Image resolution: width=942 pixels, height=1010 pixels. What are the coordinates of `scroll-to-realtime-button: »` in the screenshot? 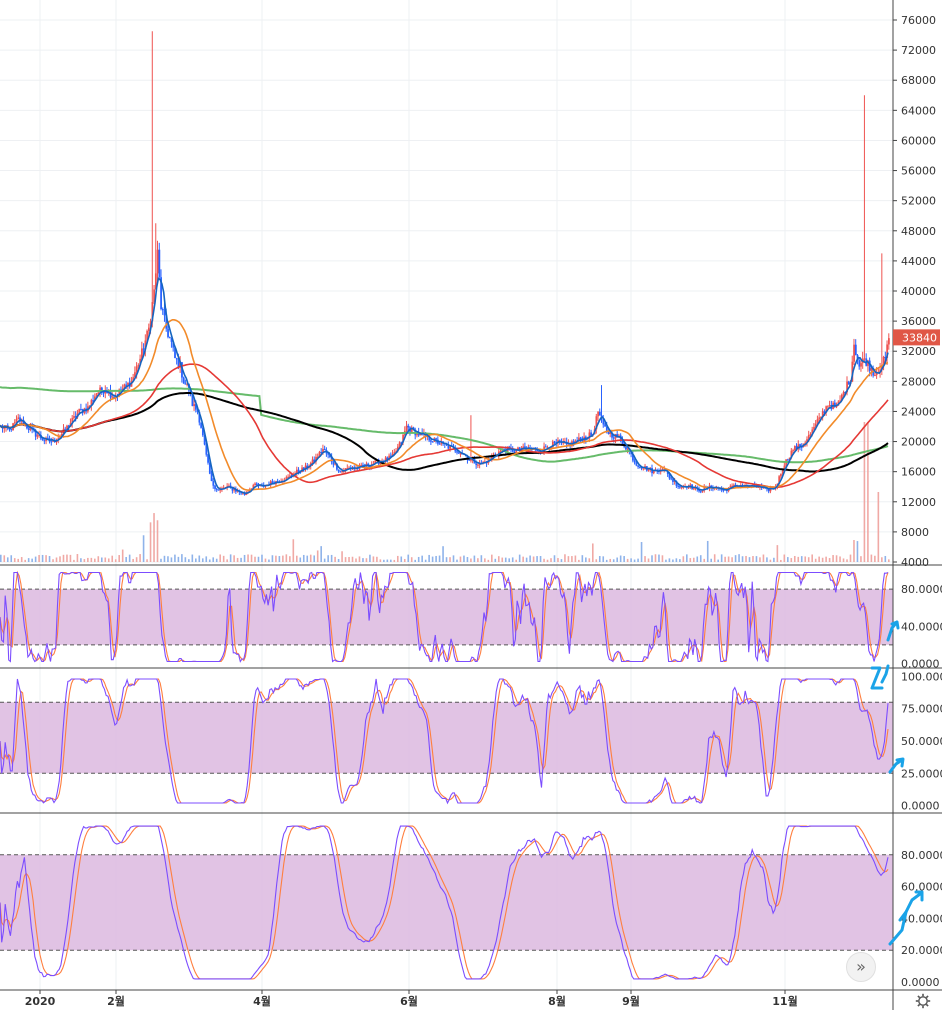 It's located at (861, 967).